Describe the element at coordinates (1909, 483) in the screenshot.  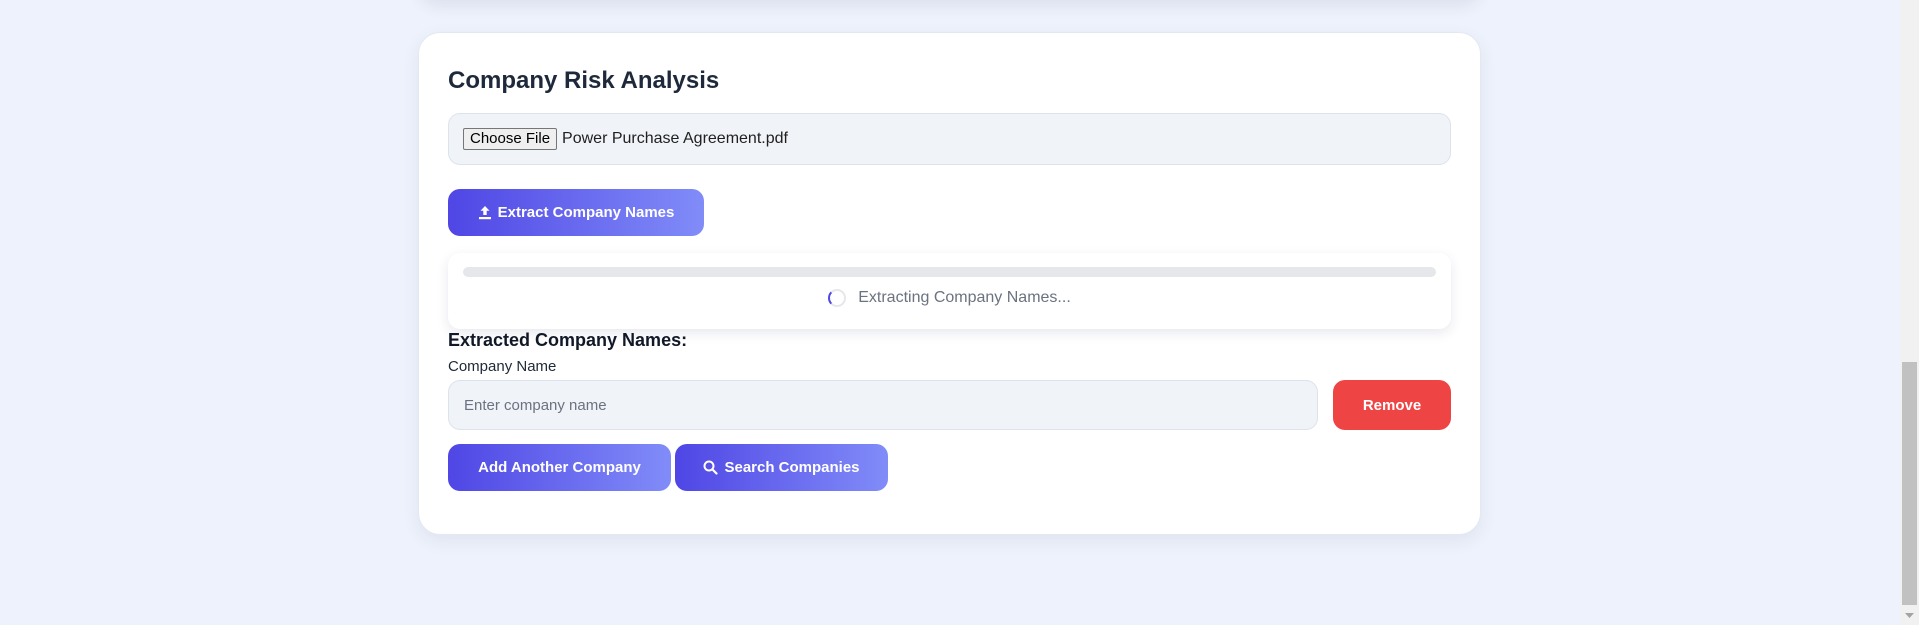
I see `scrollbar-thumb` at that location.